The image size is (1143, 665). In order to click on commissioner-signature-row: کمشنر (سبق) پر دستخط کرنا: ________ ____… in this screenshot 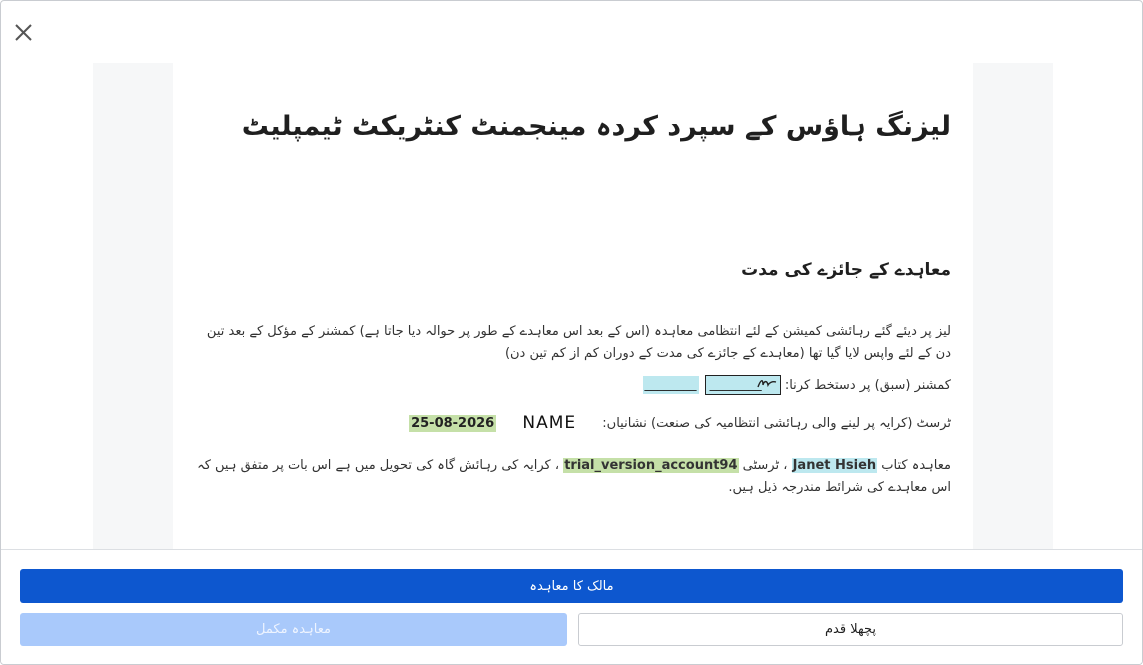, I will do `click(573, 387)`.